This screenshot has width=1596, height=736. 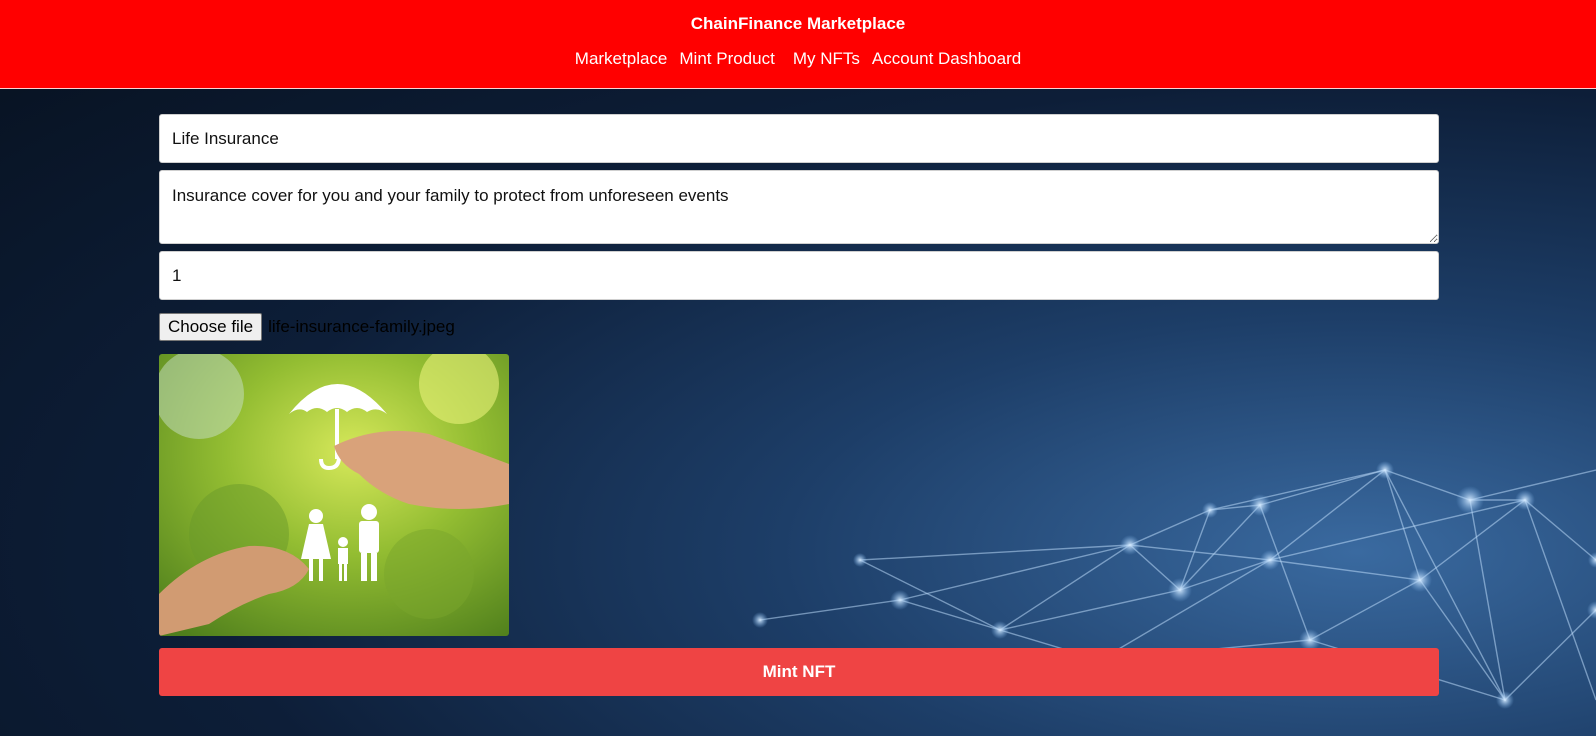 I want to click on file-upload-row: Choose file life-insurance-family.jpeg, so click(x=799, y=327).